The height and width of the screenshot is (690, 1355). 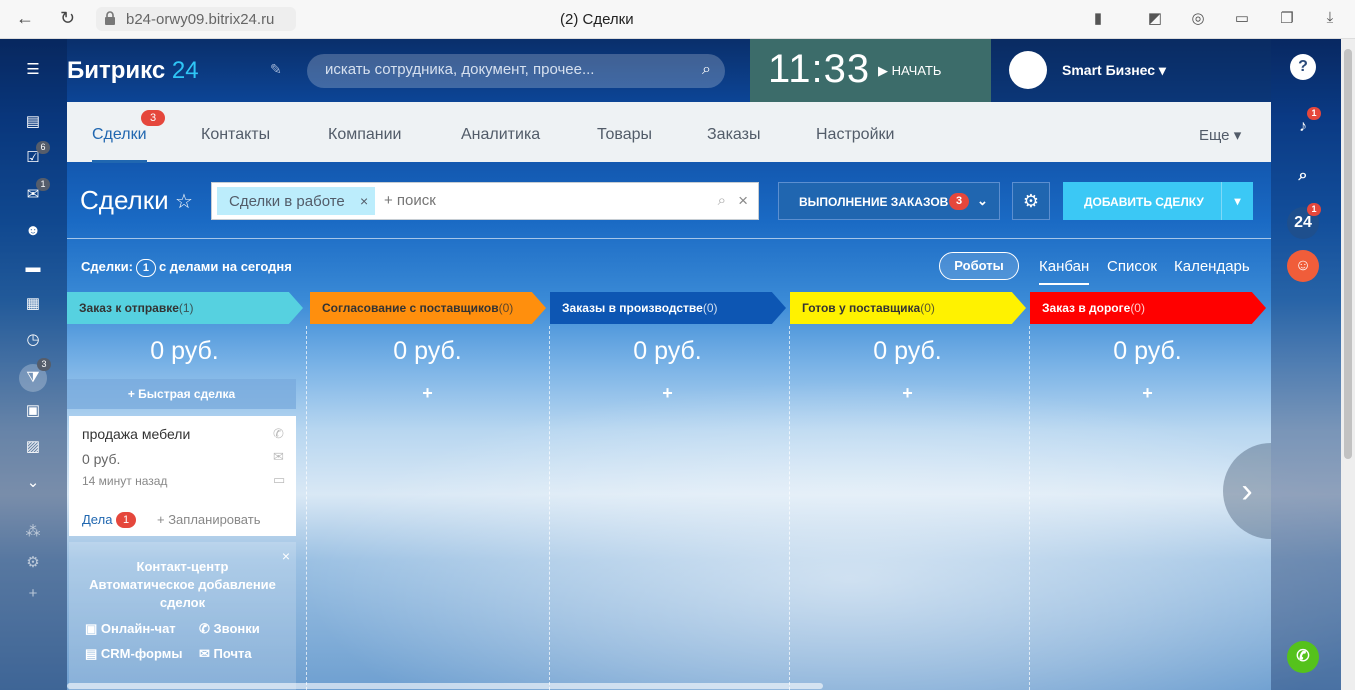 I want to click on structure-icon: ⁂, so click(x=33, y=532).